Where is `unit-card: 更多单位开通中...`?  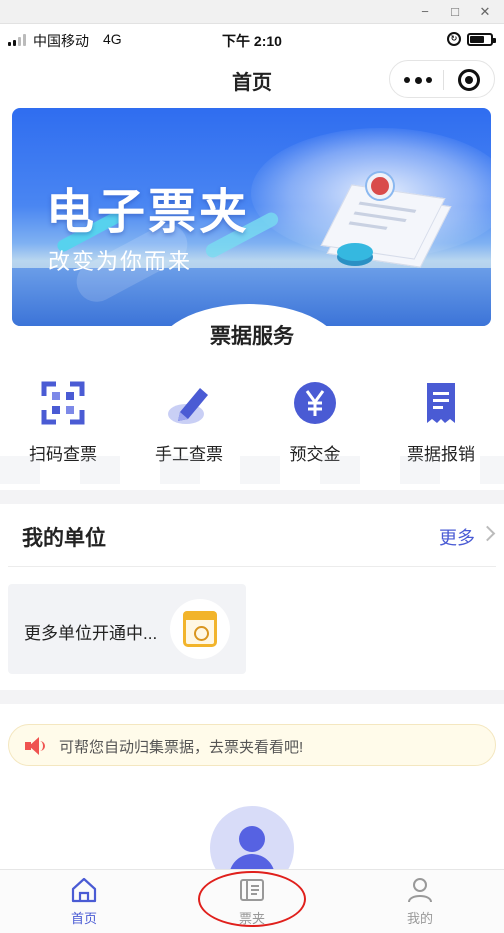
unit-card: 更多单位开通中... is located at coordinates (127, 629).